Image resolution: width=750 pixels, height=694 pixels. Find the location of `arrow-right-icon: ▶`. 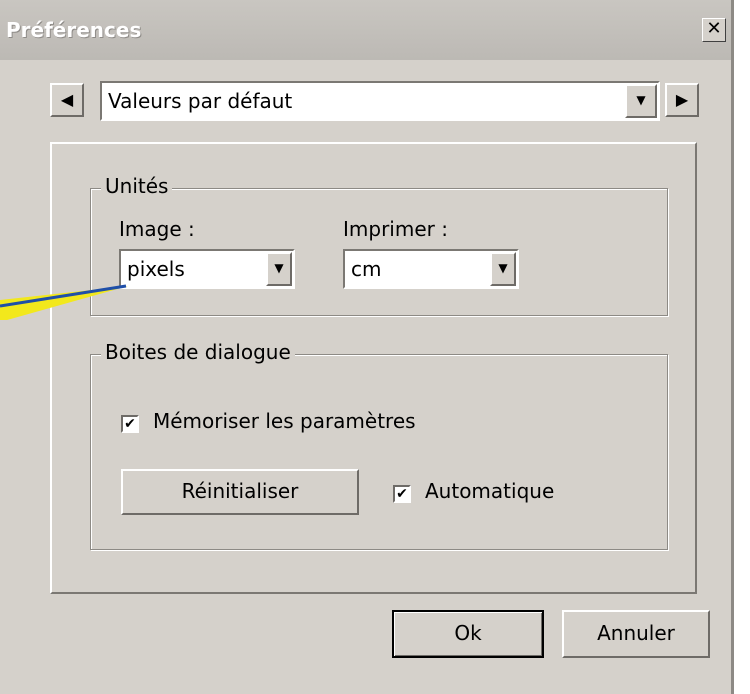

arrow-right-icon: ▶ is located at coordinates (682, 99).